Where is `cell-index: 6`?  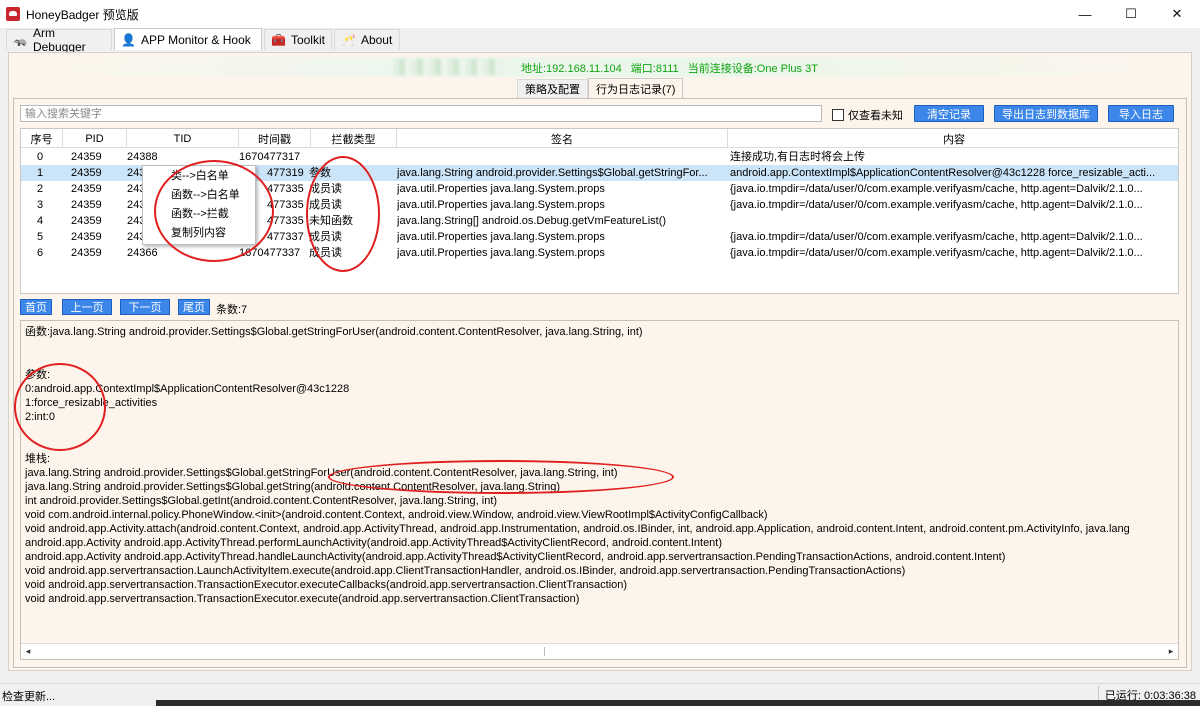
cell-index: 6 is located at coordinates (40, 253).